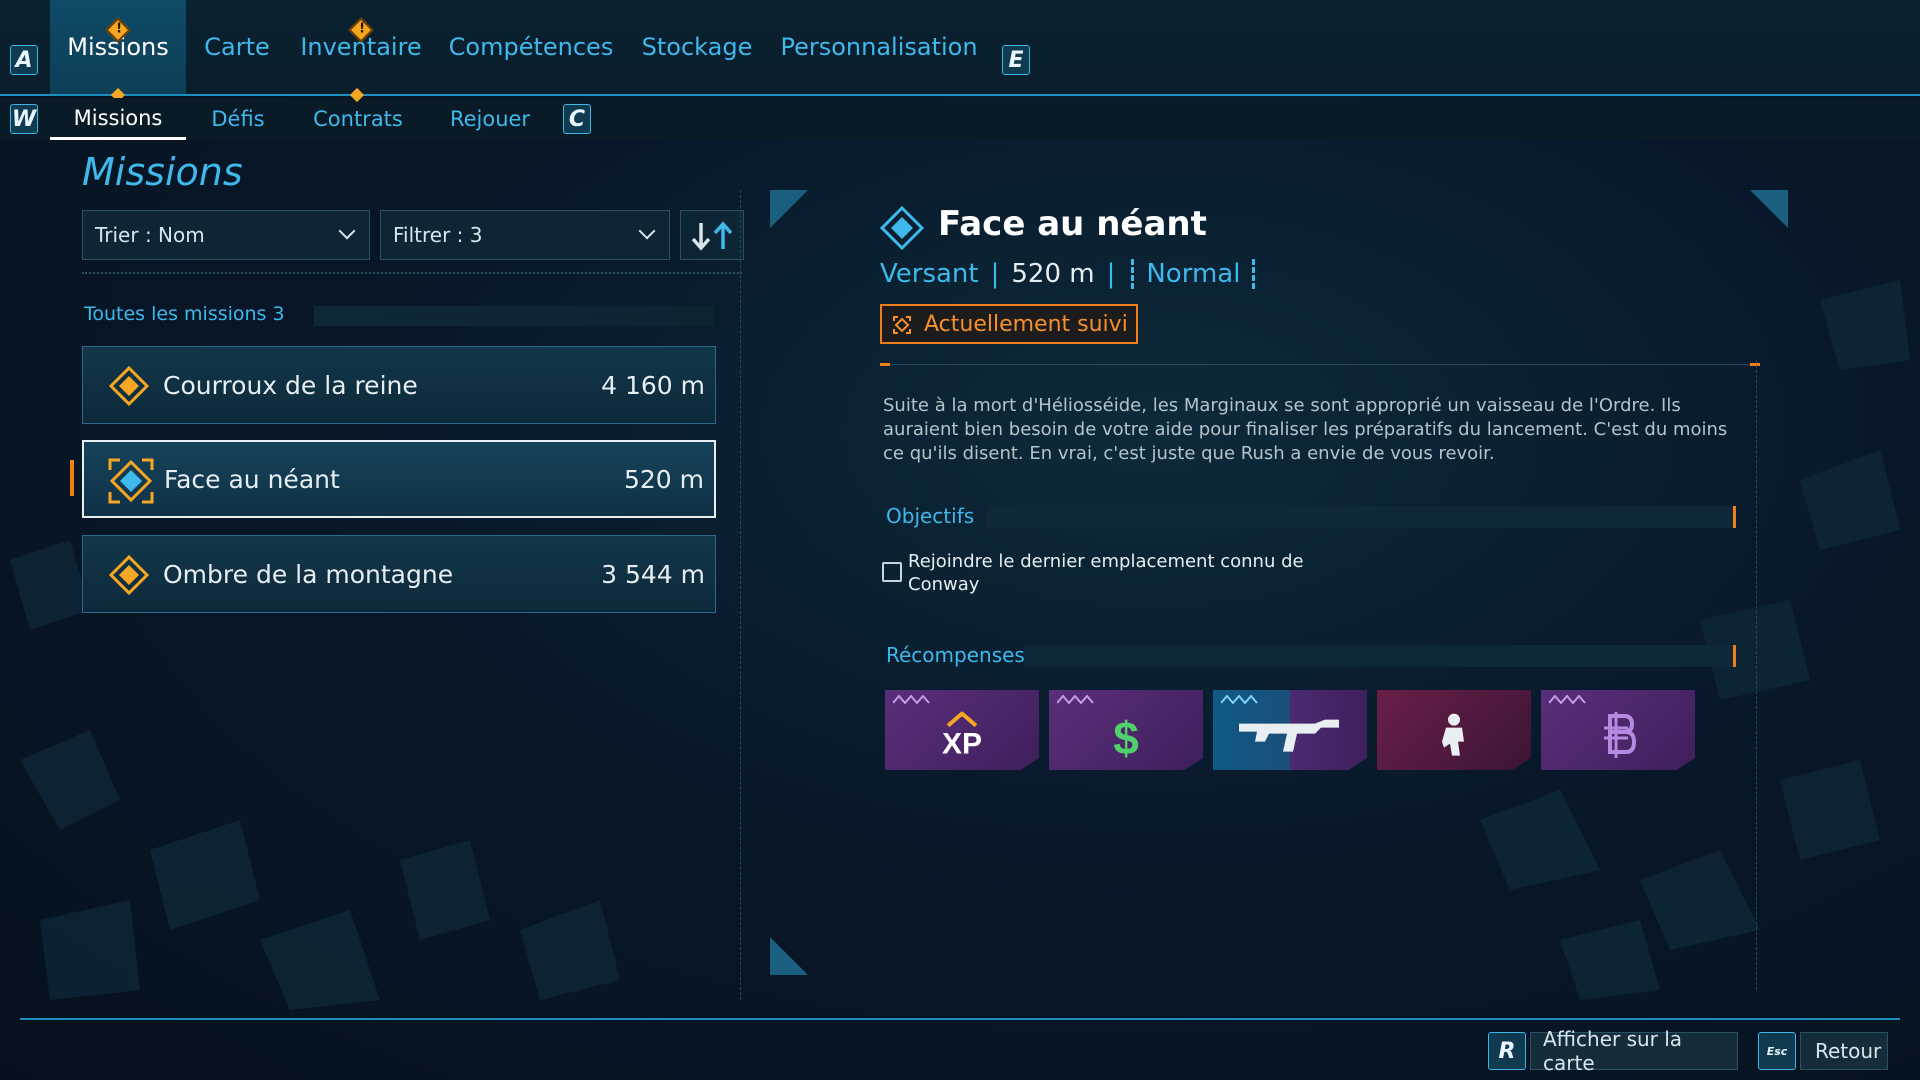 Image resolution: width=1920 pixels, height=1080 pixels. What do you see at coordinates (72, 478) in the screenshot?
I see `selection-marker` at bounding box center [72, 478].